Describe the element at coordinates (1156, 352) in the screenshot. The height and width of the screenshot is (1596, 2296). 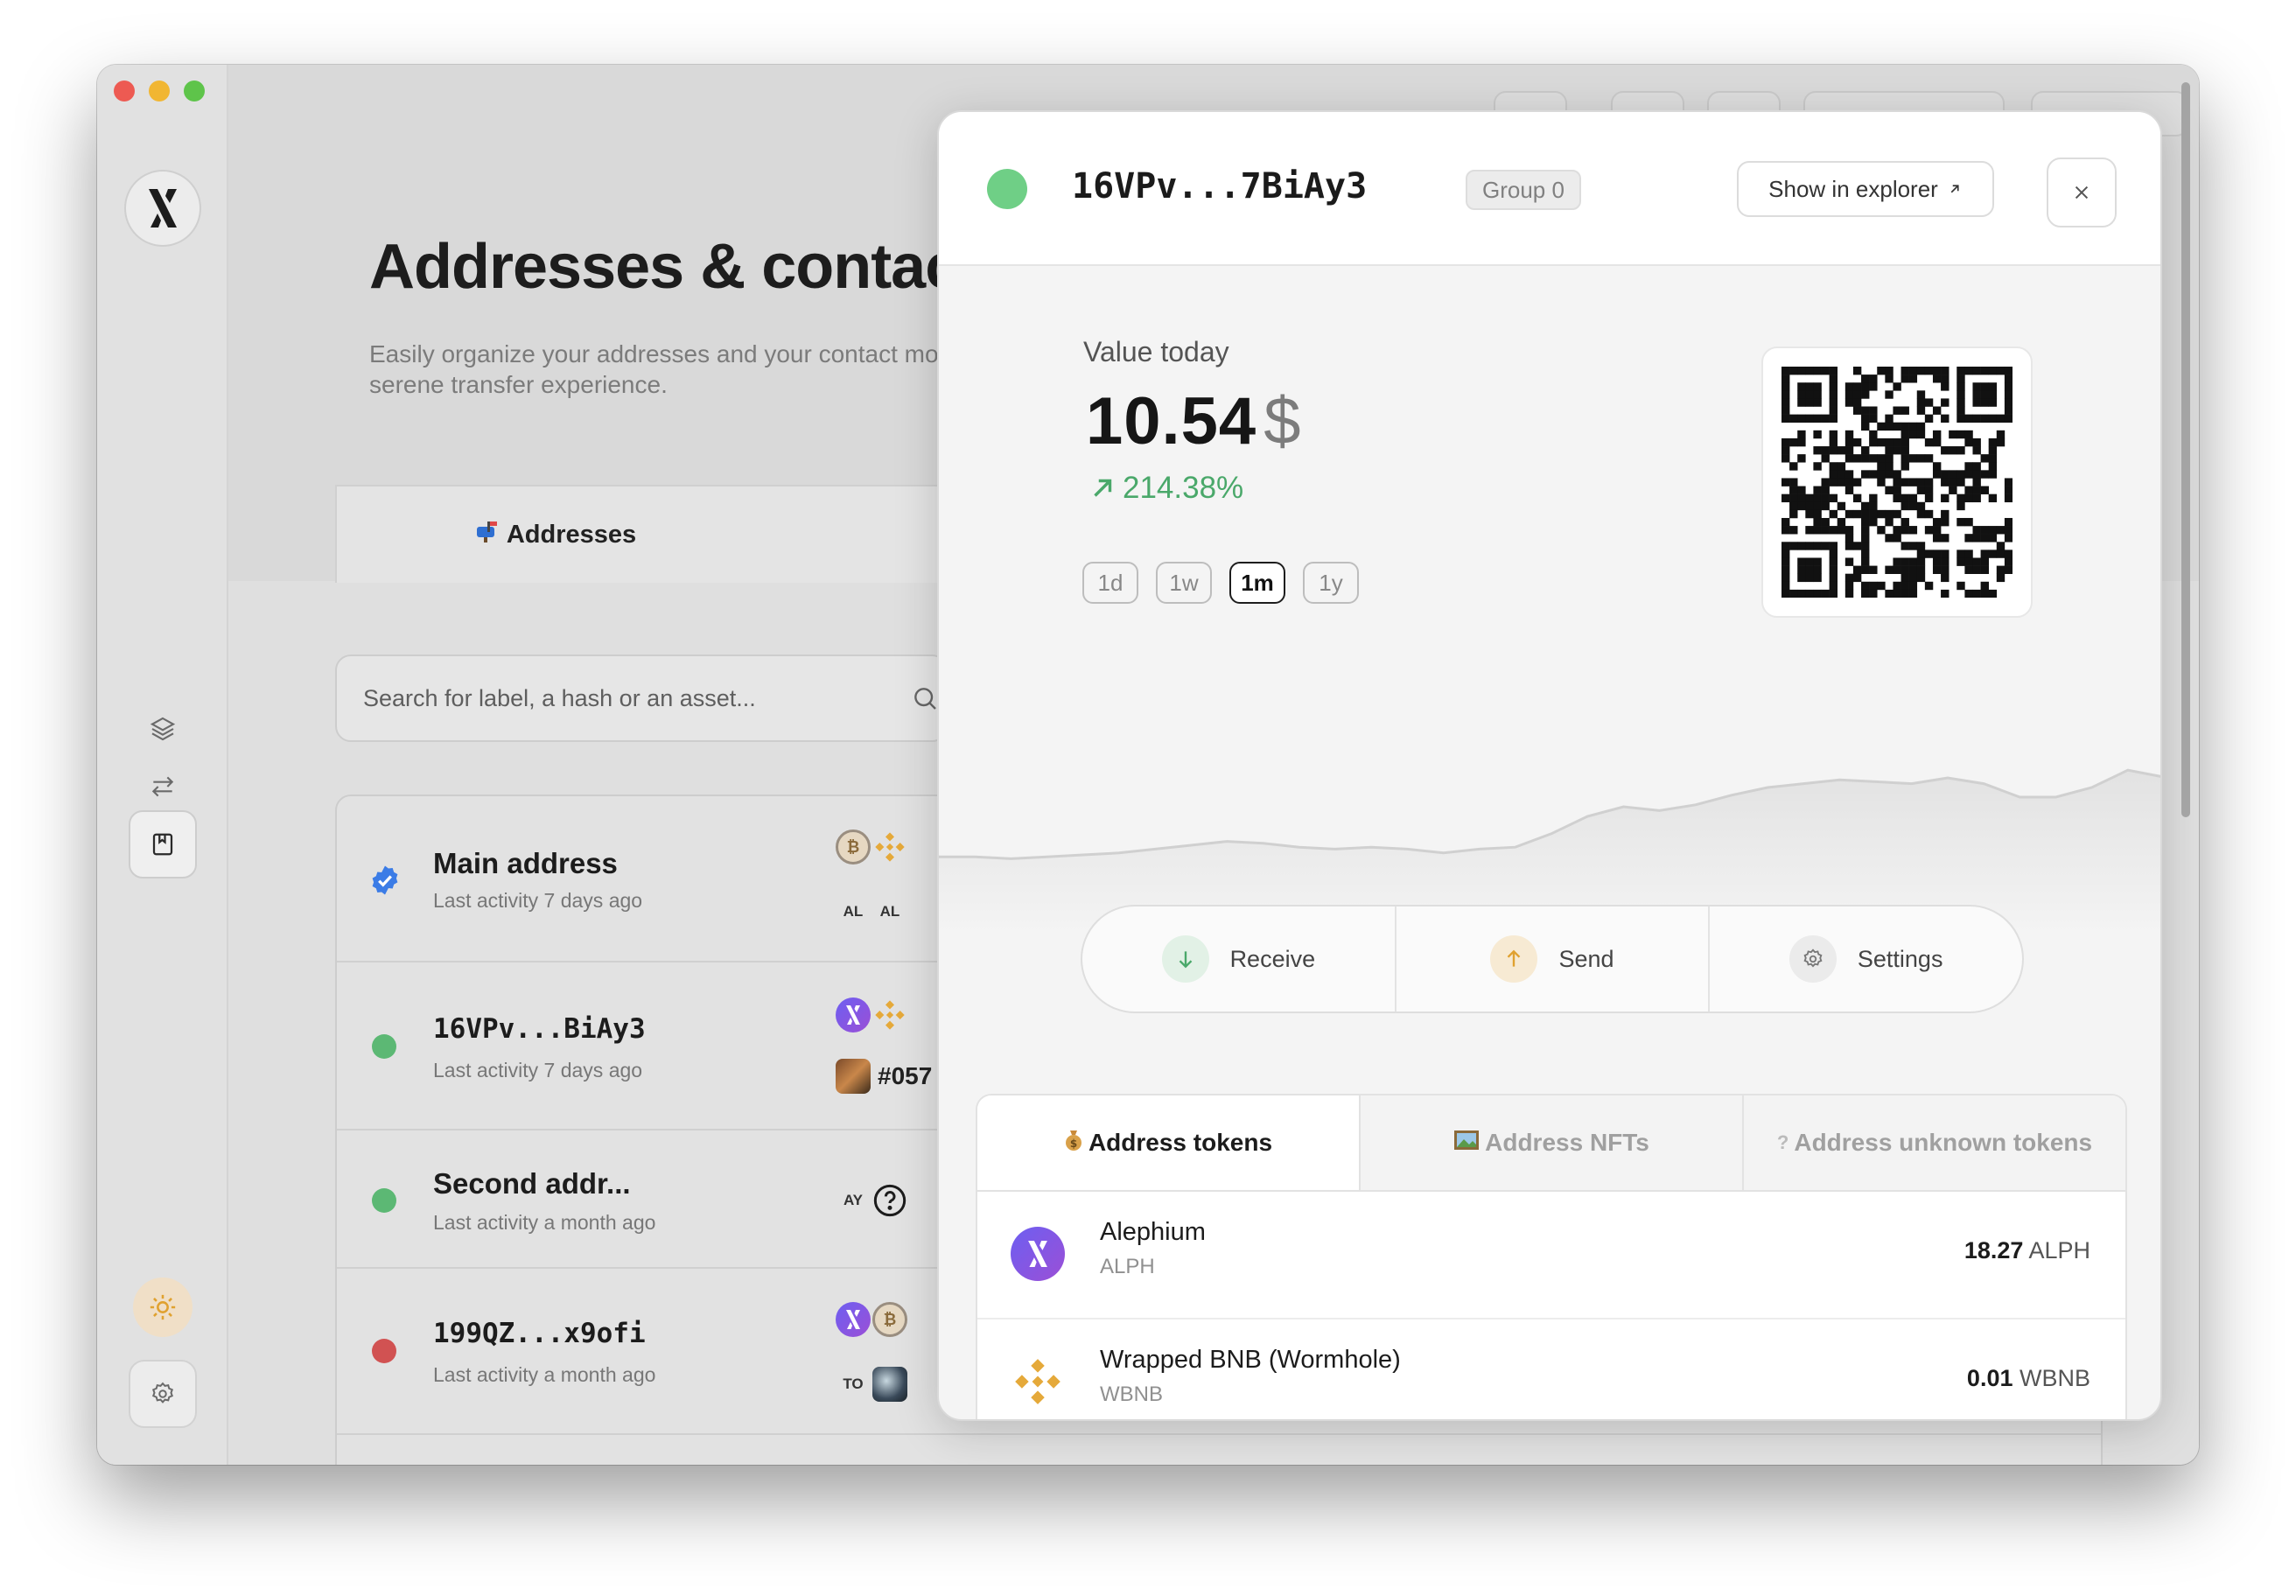
I see `value-label: Value today` at that location.